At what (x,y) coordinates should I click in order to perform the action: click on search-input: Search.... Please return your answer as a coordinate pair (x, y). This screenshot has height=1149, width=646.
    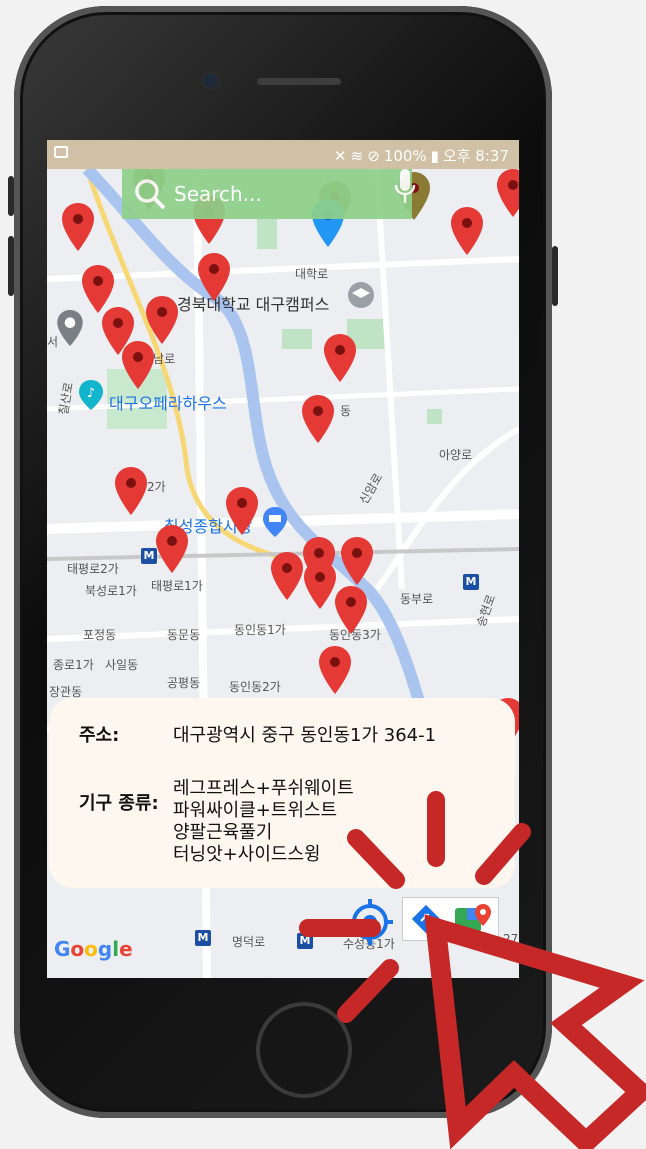
    Looking at the image, I should click on (218, 194).